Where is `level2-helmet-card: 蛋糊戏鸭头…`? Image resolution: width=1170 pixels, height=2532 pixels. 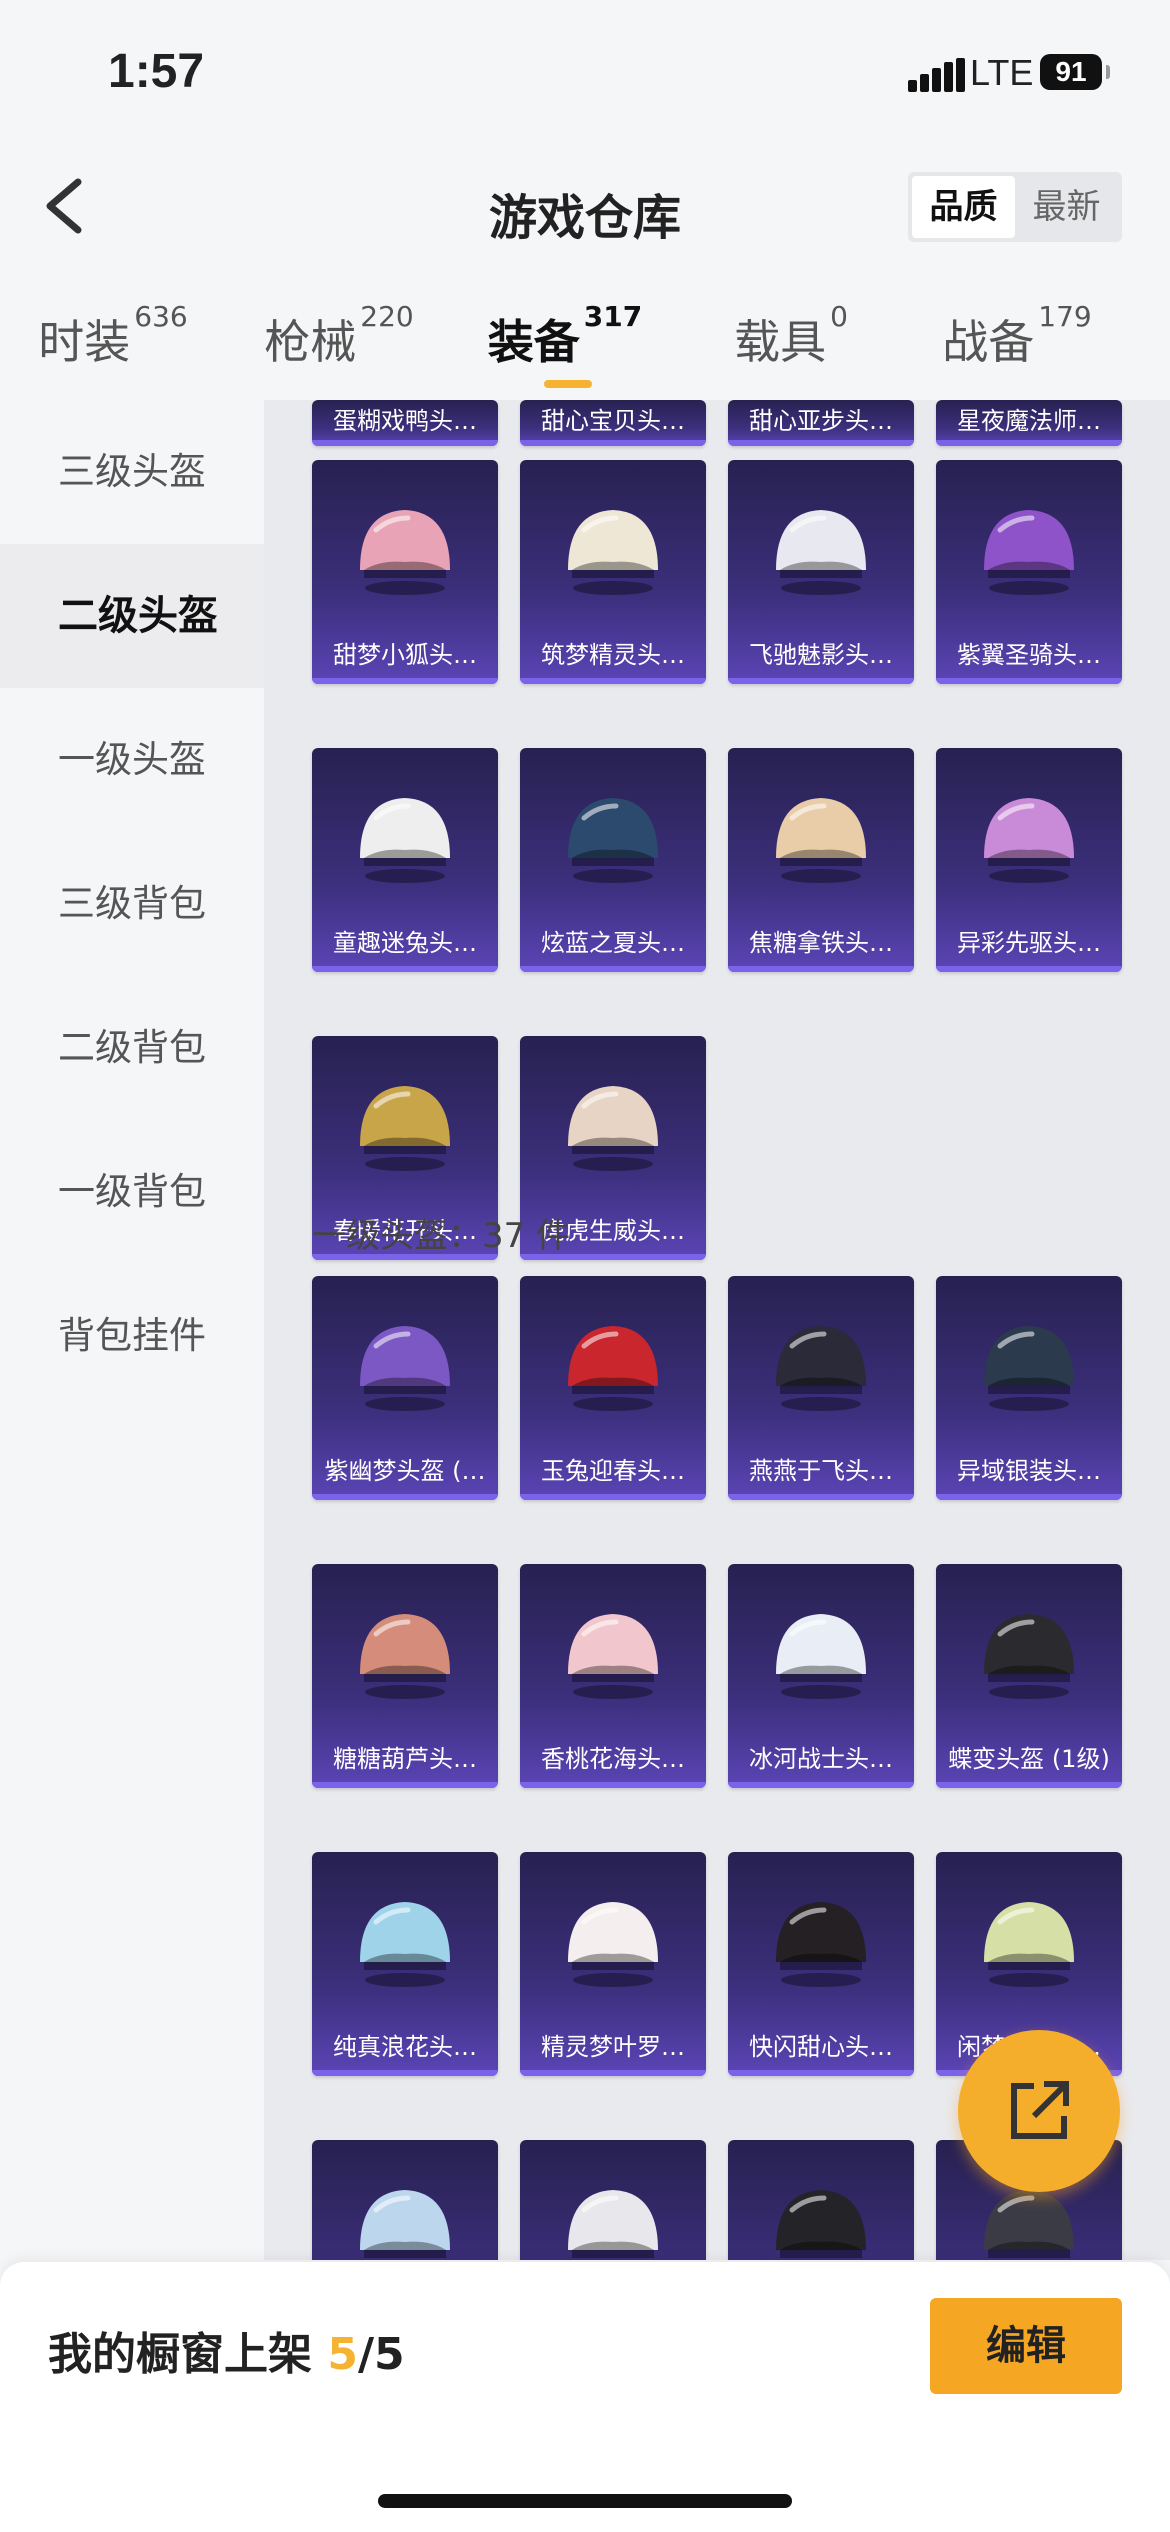
level2-helmet-card: 蛋糊戏鸭头… is located at coordinates (405, 423).